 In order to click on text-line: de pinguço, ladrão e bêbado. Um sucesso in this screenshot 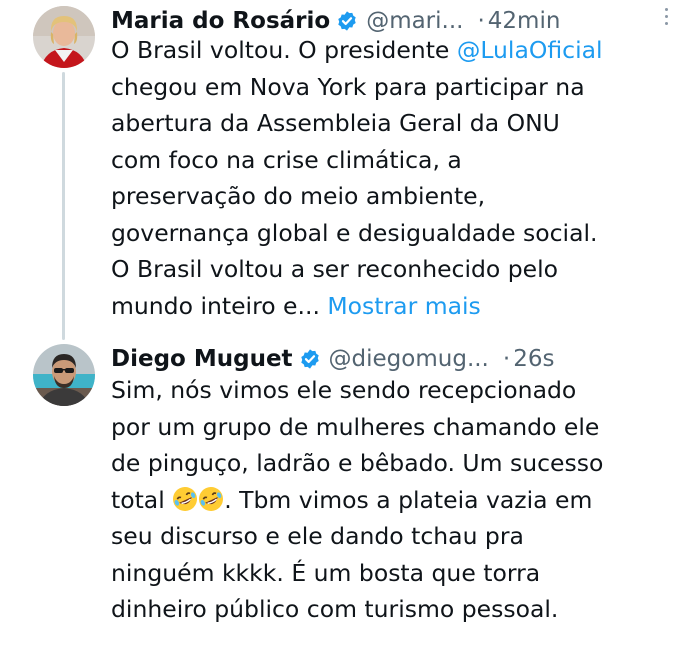, I will do `click(357, 463)`.